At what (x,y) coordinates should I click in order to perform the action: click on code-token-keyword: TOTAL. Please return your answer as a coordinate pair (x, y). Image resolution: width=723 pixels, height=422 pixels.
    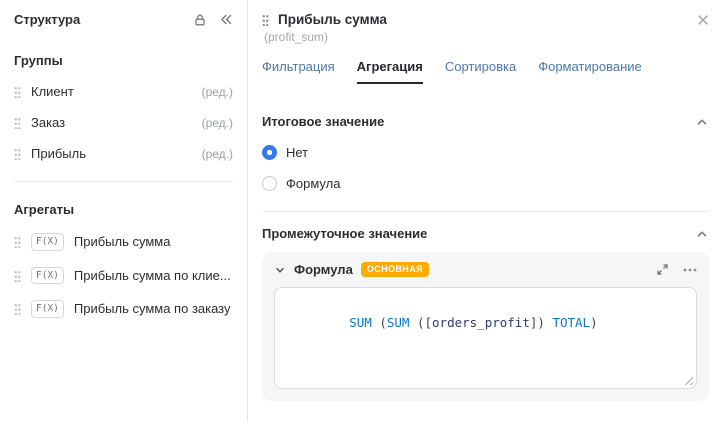
    Looking at the image, I should click on (567, 322).